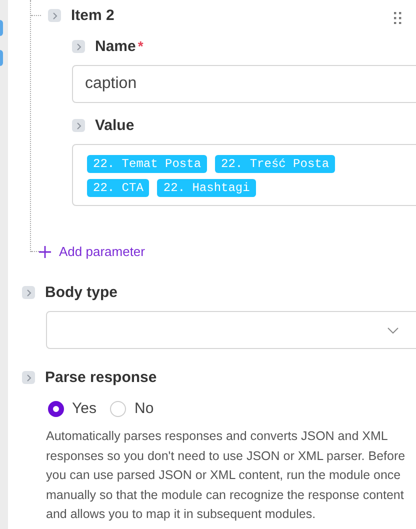  What do you see at coordinates (45, 252) in the screenshot?
I see `plus-icon` at bounding box center [45, 252].